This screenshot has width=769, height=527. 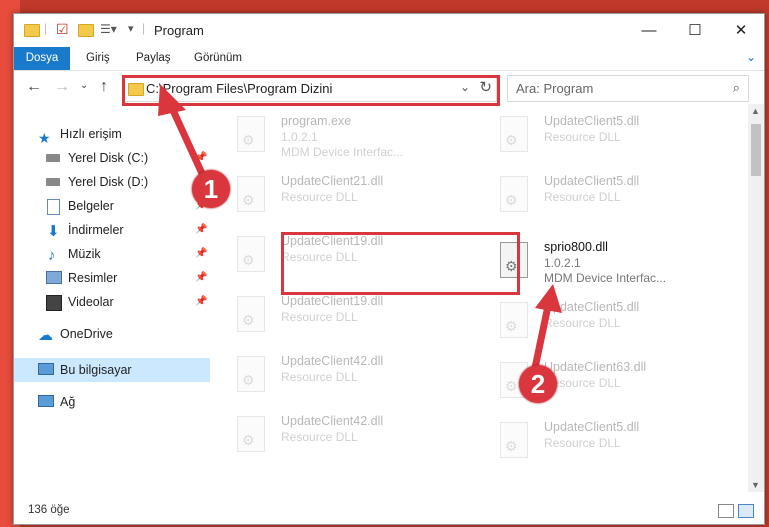 What do you see at coordinates (68, 402) in the screenshot?
I see `sidebar-item-label: Ağ` at bounding box center [68, 402].